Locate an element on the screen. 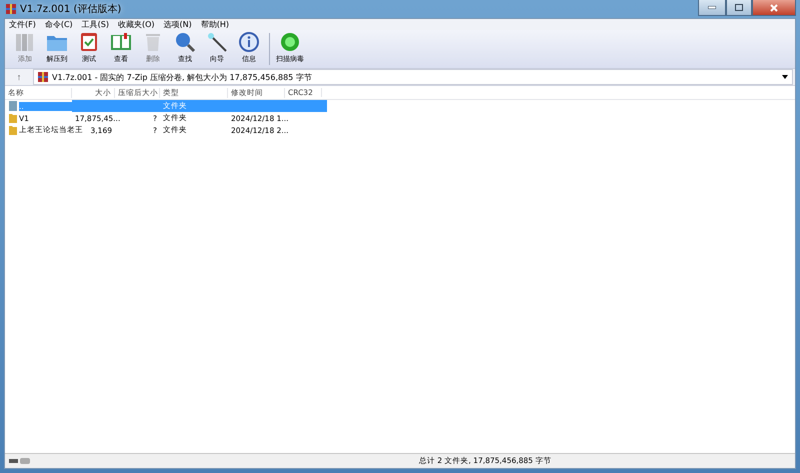 This screenshot has width=800, height=473. close-button is located at coordinates (774, 8).